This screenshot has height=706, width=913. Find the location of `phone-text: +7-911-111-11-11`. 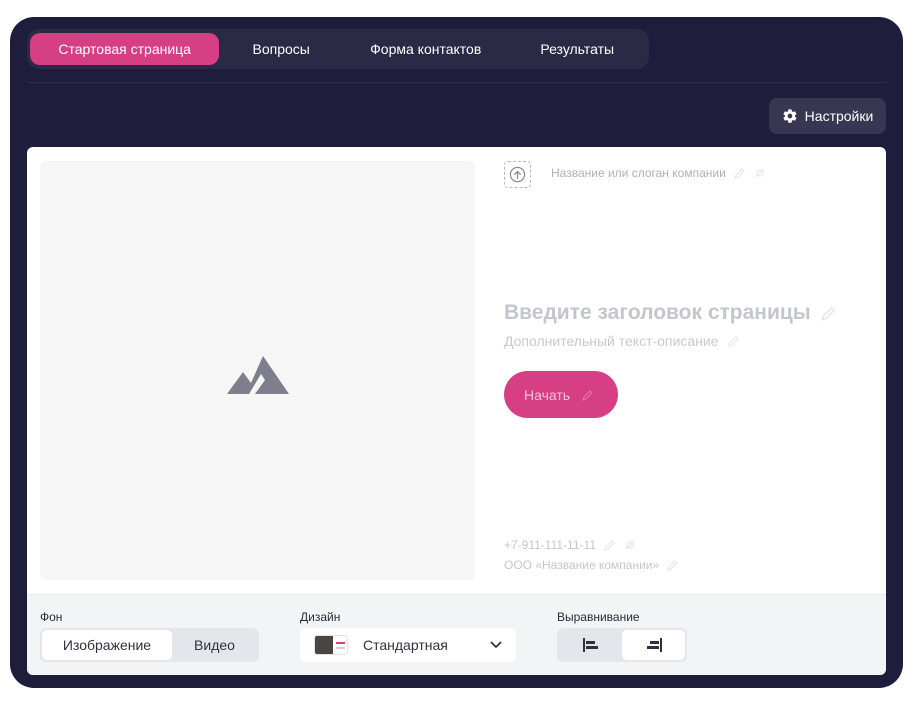

phone-text: +7-911-111-11-11 is located at coordinates (550, 545).